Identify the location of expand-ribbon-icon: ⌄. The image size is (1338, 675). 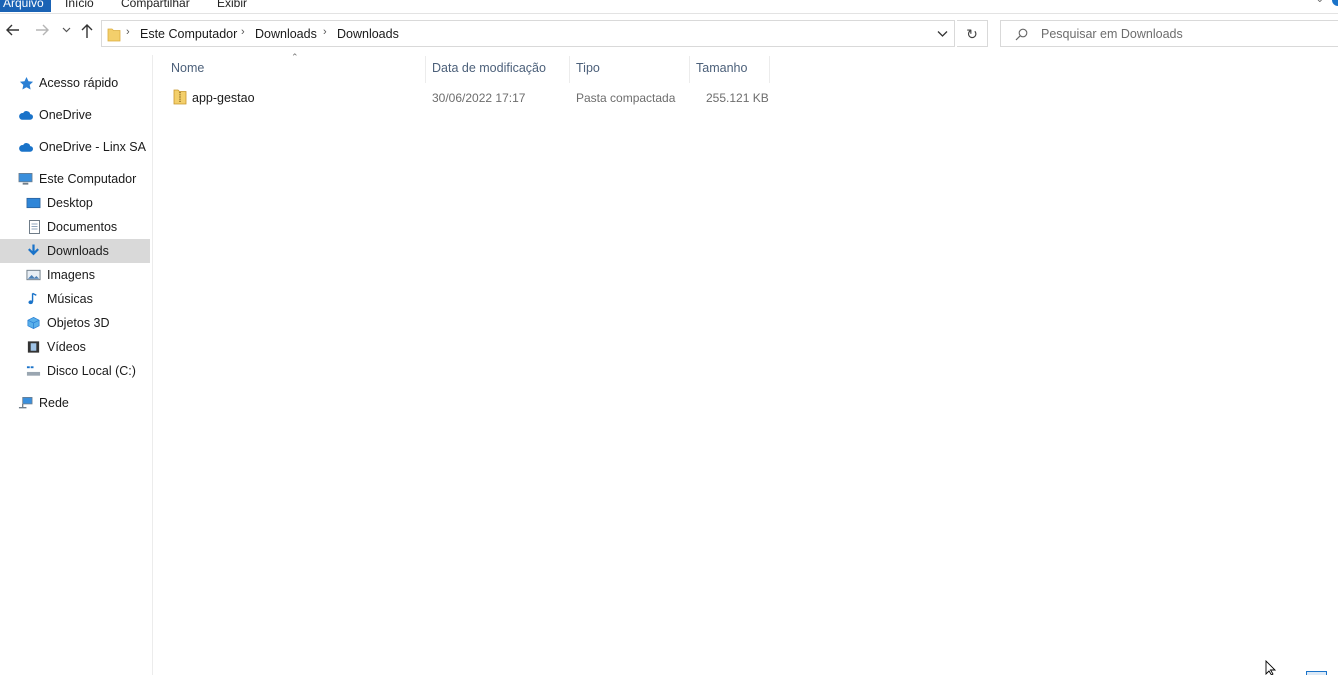
(1320, 2).